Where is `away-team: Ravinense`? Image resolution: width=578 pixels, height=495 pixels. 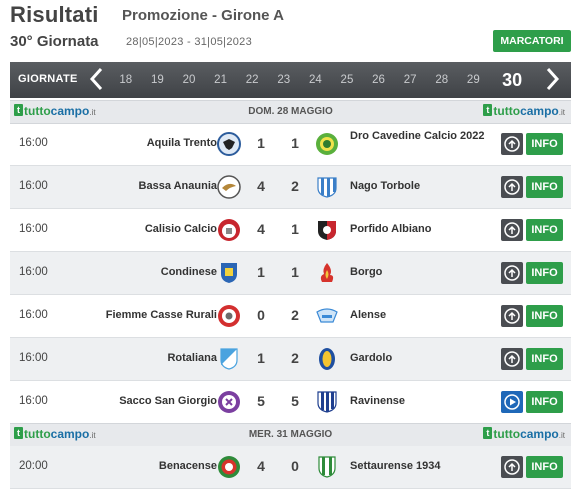
away-team: Ravinense is located at coordinates (420, 401).